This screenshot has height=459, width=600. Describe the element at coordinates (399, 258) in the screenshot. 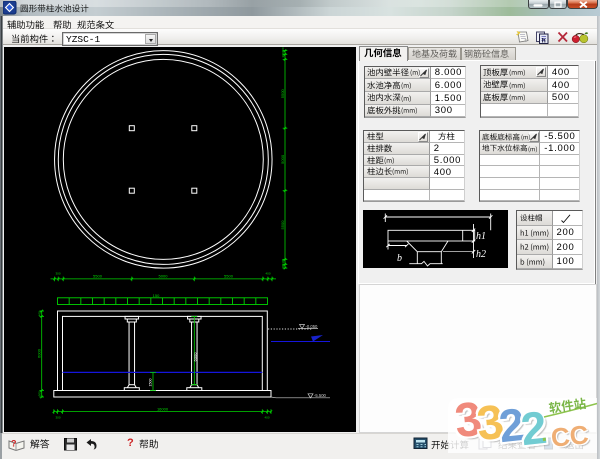

I see `svg-text: b` at that location.